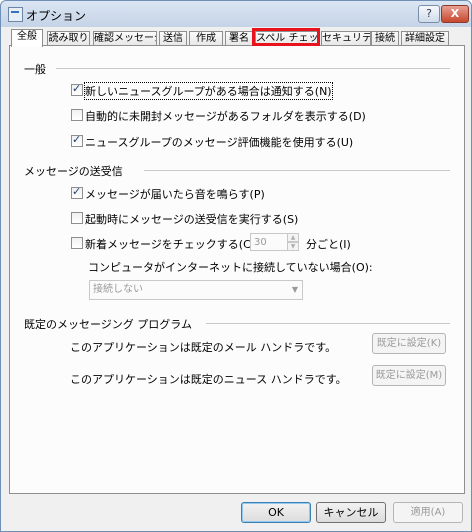 The image size is (472, 532). Describe the element at coordinates (286, 37) in the screenshot. I see `highlight-box` at that location.